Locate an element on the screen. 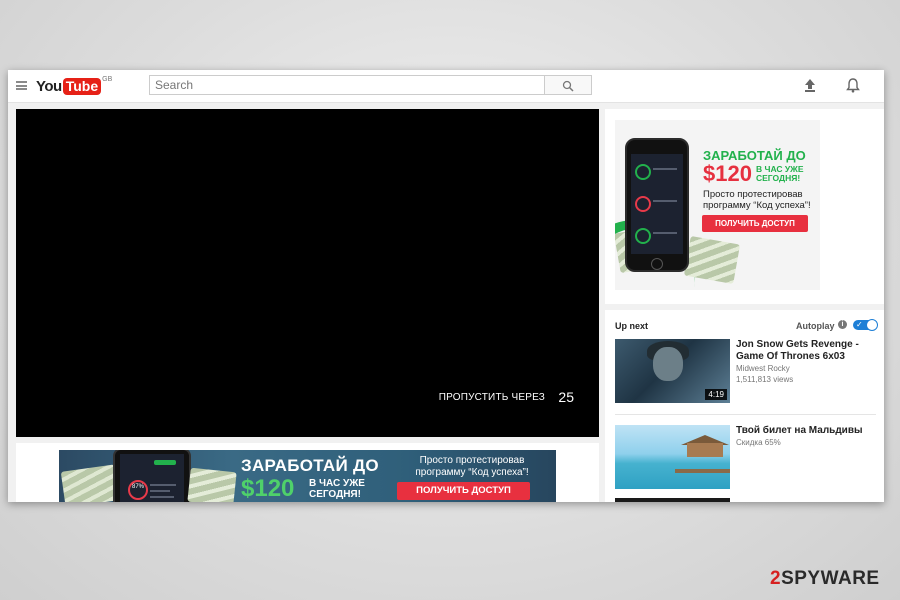 The height and width of the screenshot is (600, 900). banner-ad-subtitle: В ЧАС УЖЕ СЕГОДНЯ! is located at coordinates (337, 489).